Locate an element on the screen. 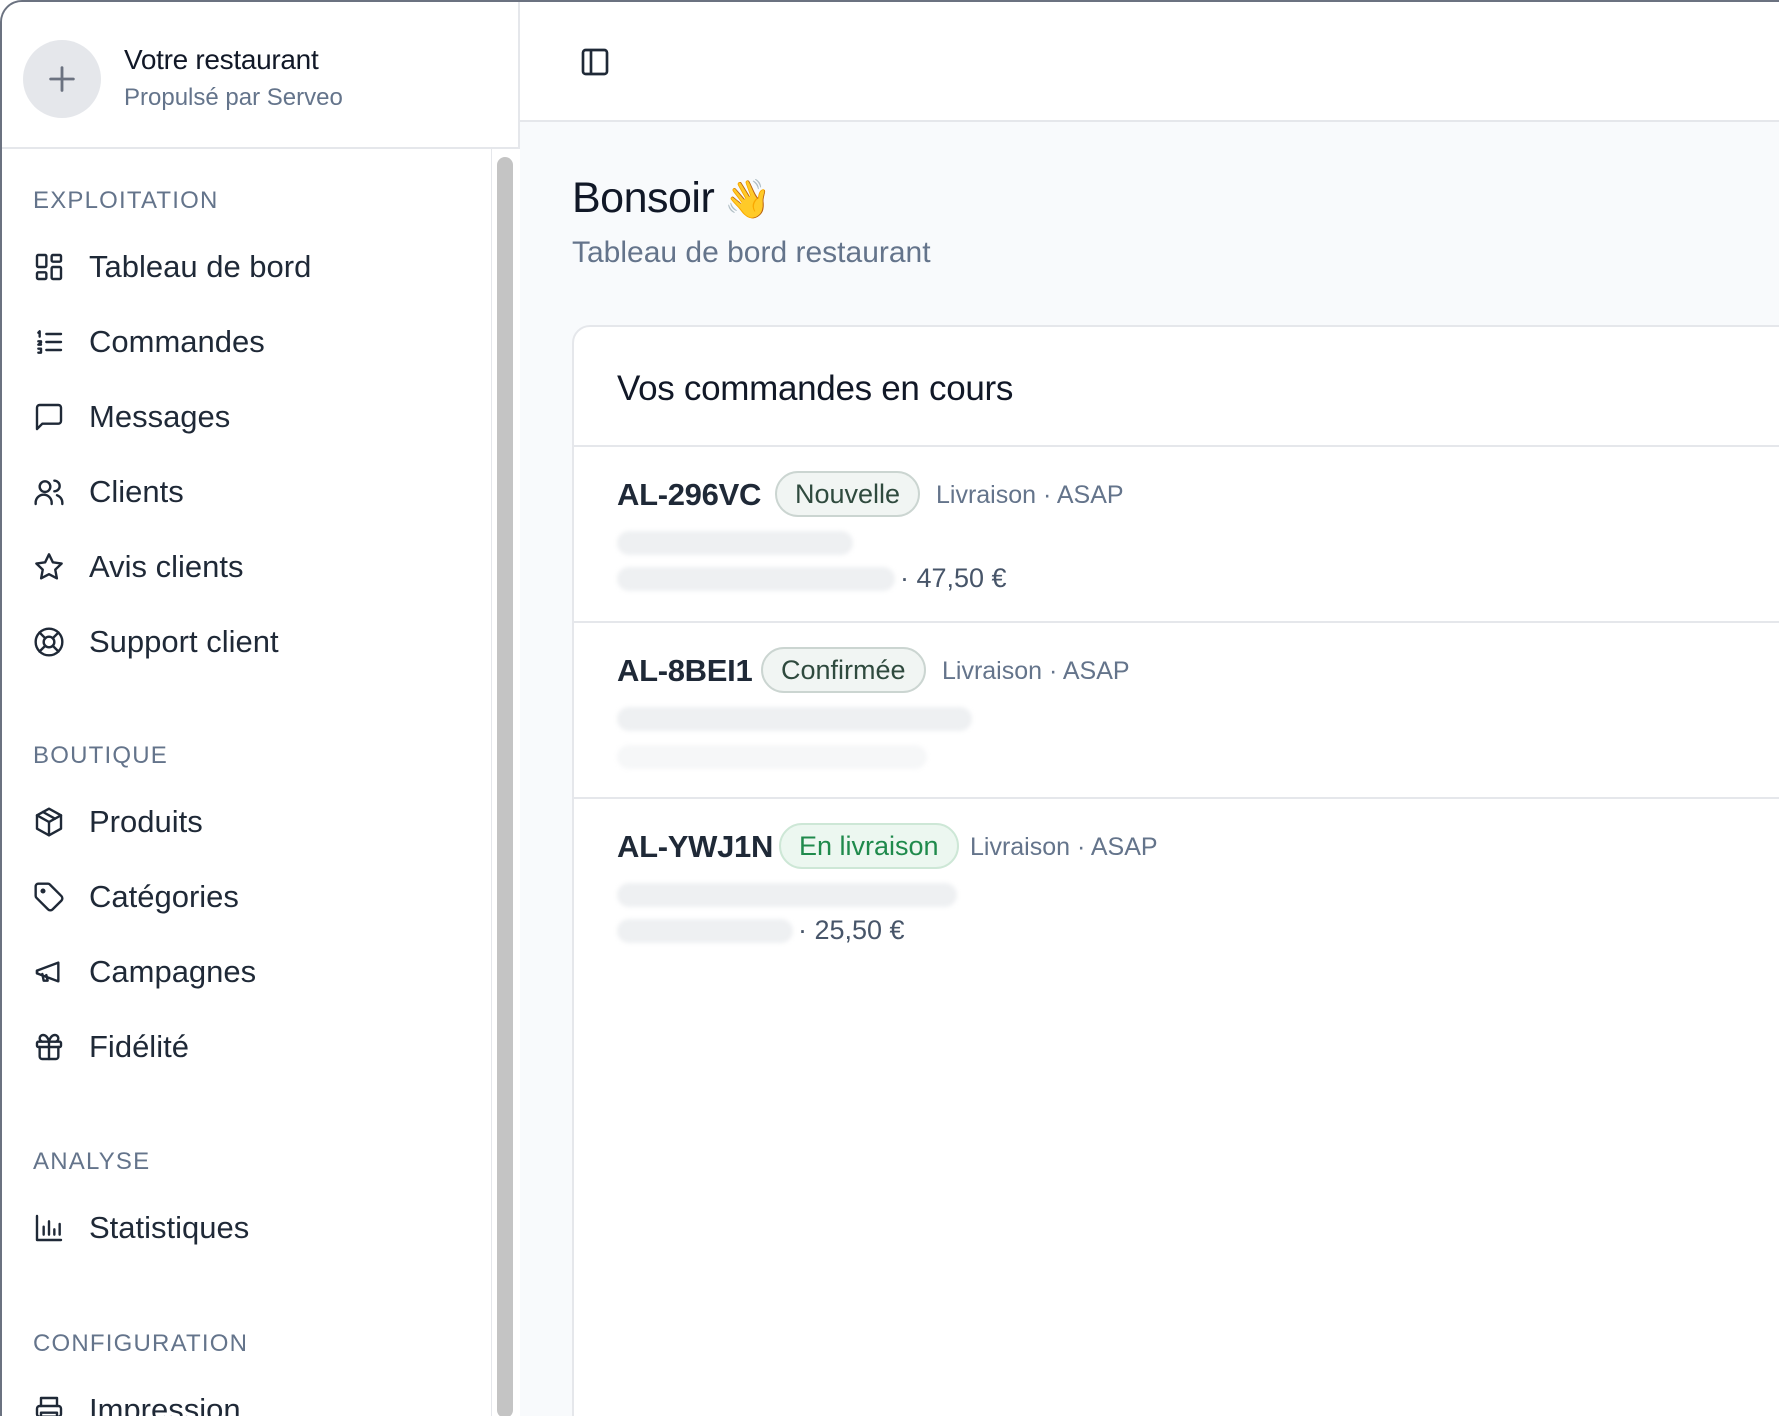 Image resolution: width=1779 pixels, height=1416 pixels. section-title-analyse: ANALYSE is located at coordinates (92, 1161).